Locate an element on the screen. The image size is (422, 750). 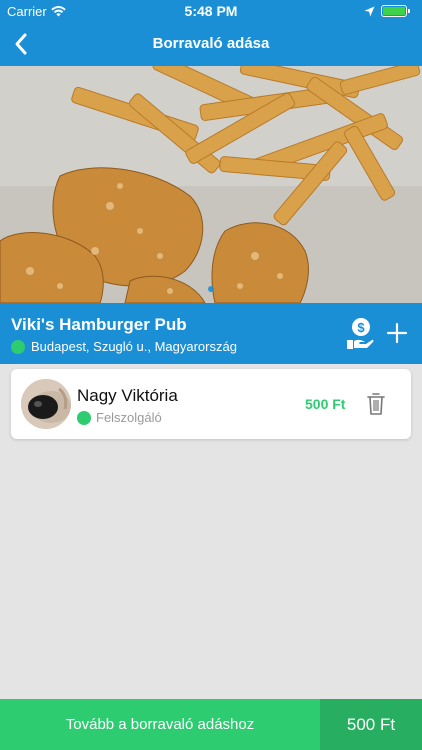
venue-address-text: Budapest, Szugló u., Magyarország is located at coordinates (134, 346).